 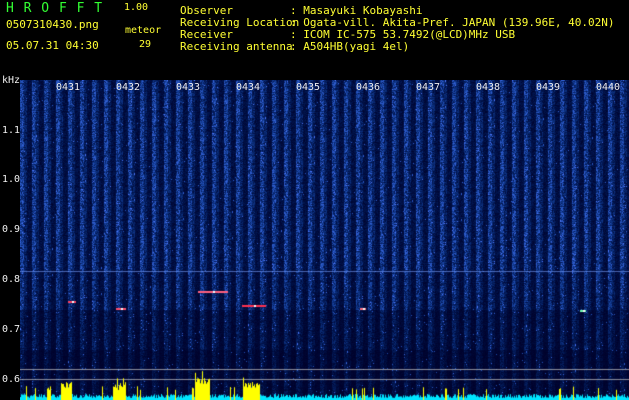 I want to click on datetime-label: 05.07.31 04:30, so click(x=52, y=45).